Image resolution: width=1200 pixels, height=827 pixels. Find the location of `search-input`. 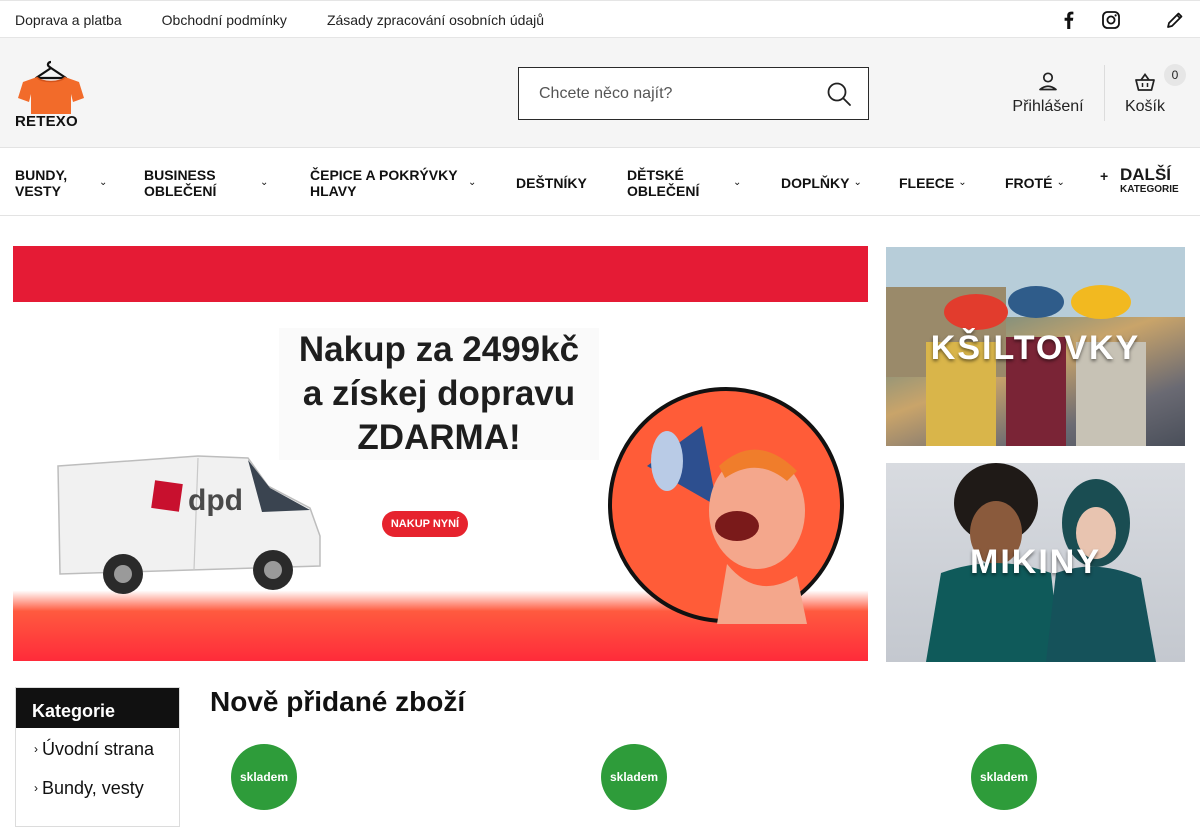

search-input is located at coordinates (664, 93).